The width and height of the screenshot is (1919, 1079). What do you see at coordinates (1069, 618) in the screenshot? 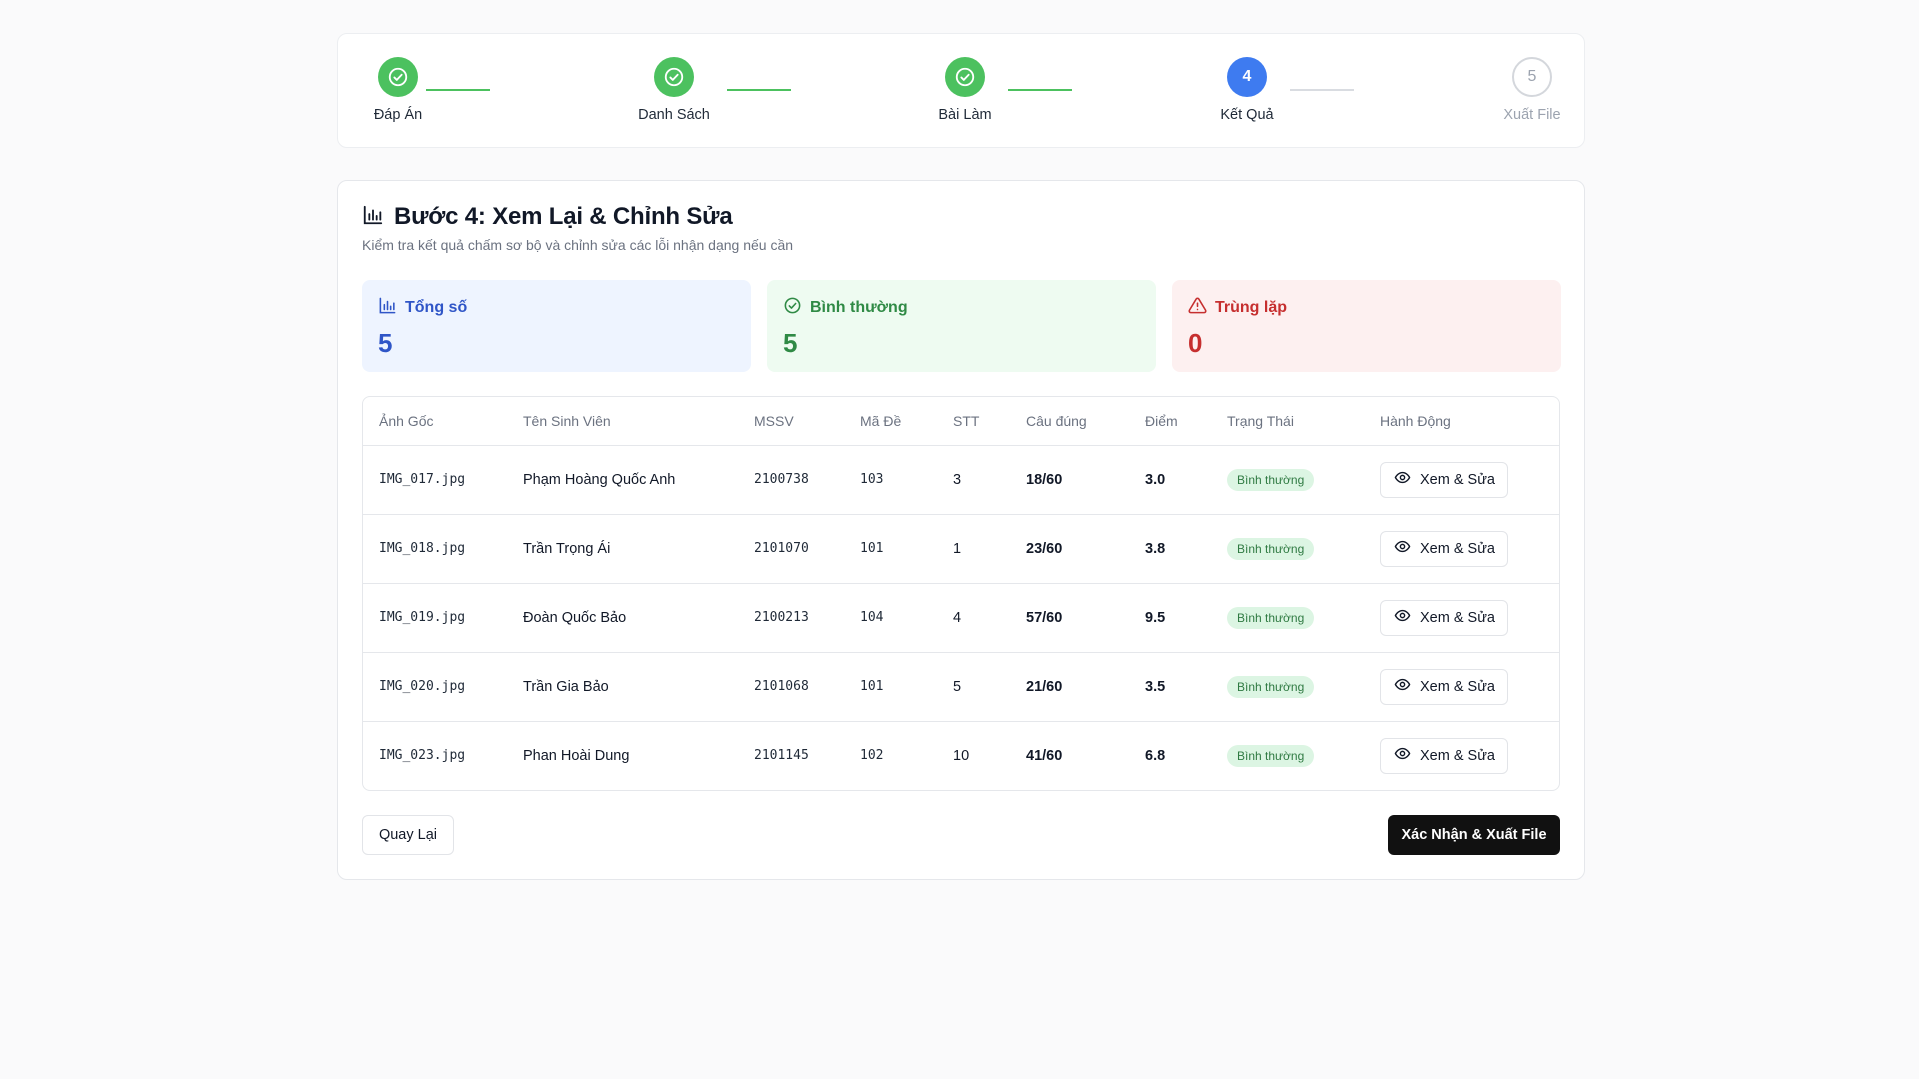
I see `correct-answers: 57/60` at bounding box center [1069, 618].